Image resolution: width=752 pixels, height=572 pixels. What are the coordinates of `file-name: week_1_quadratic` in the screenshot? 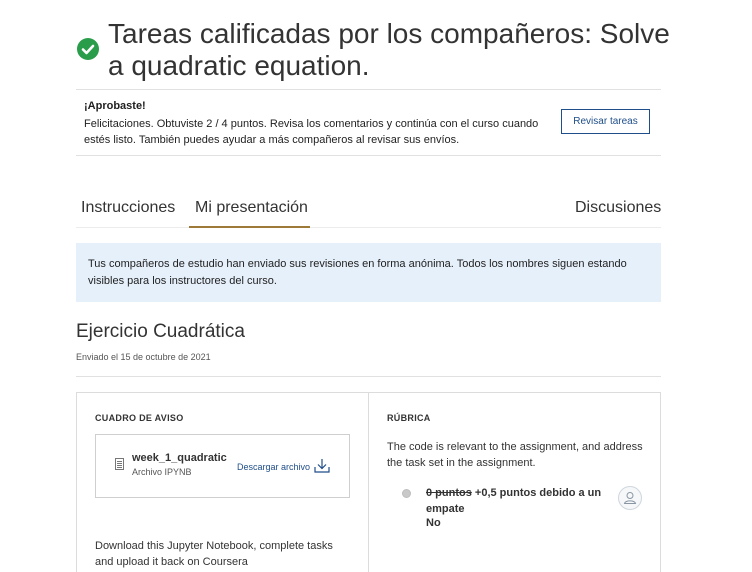 It's located at (179, 458).